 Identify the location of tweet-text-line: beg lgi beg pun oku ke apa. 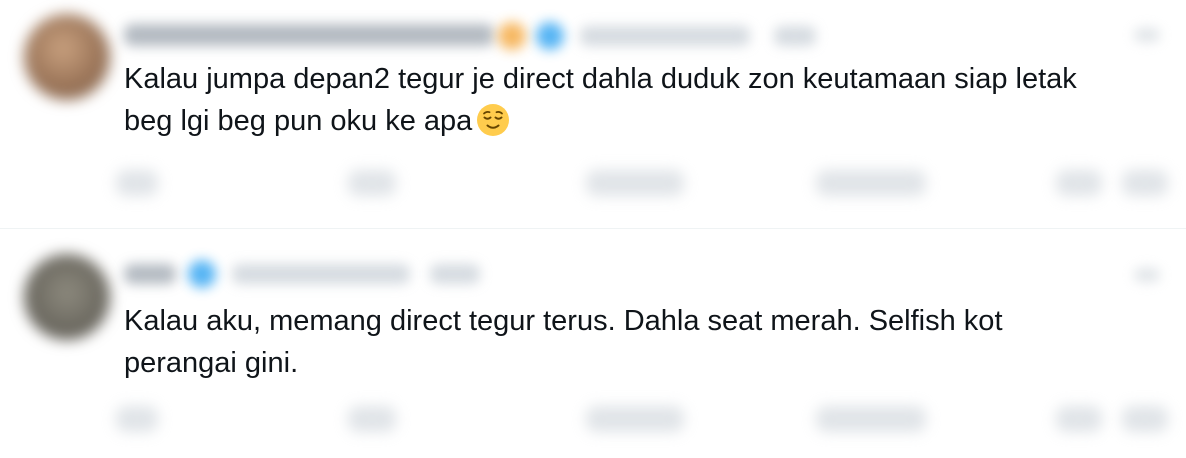
(644, 121).